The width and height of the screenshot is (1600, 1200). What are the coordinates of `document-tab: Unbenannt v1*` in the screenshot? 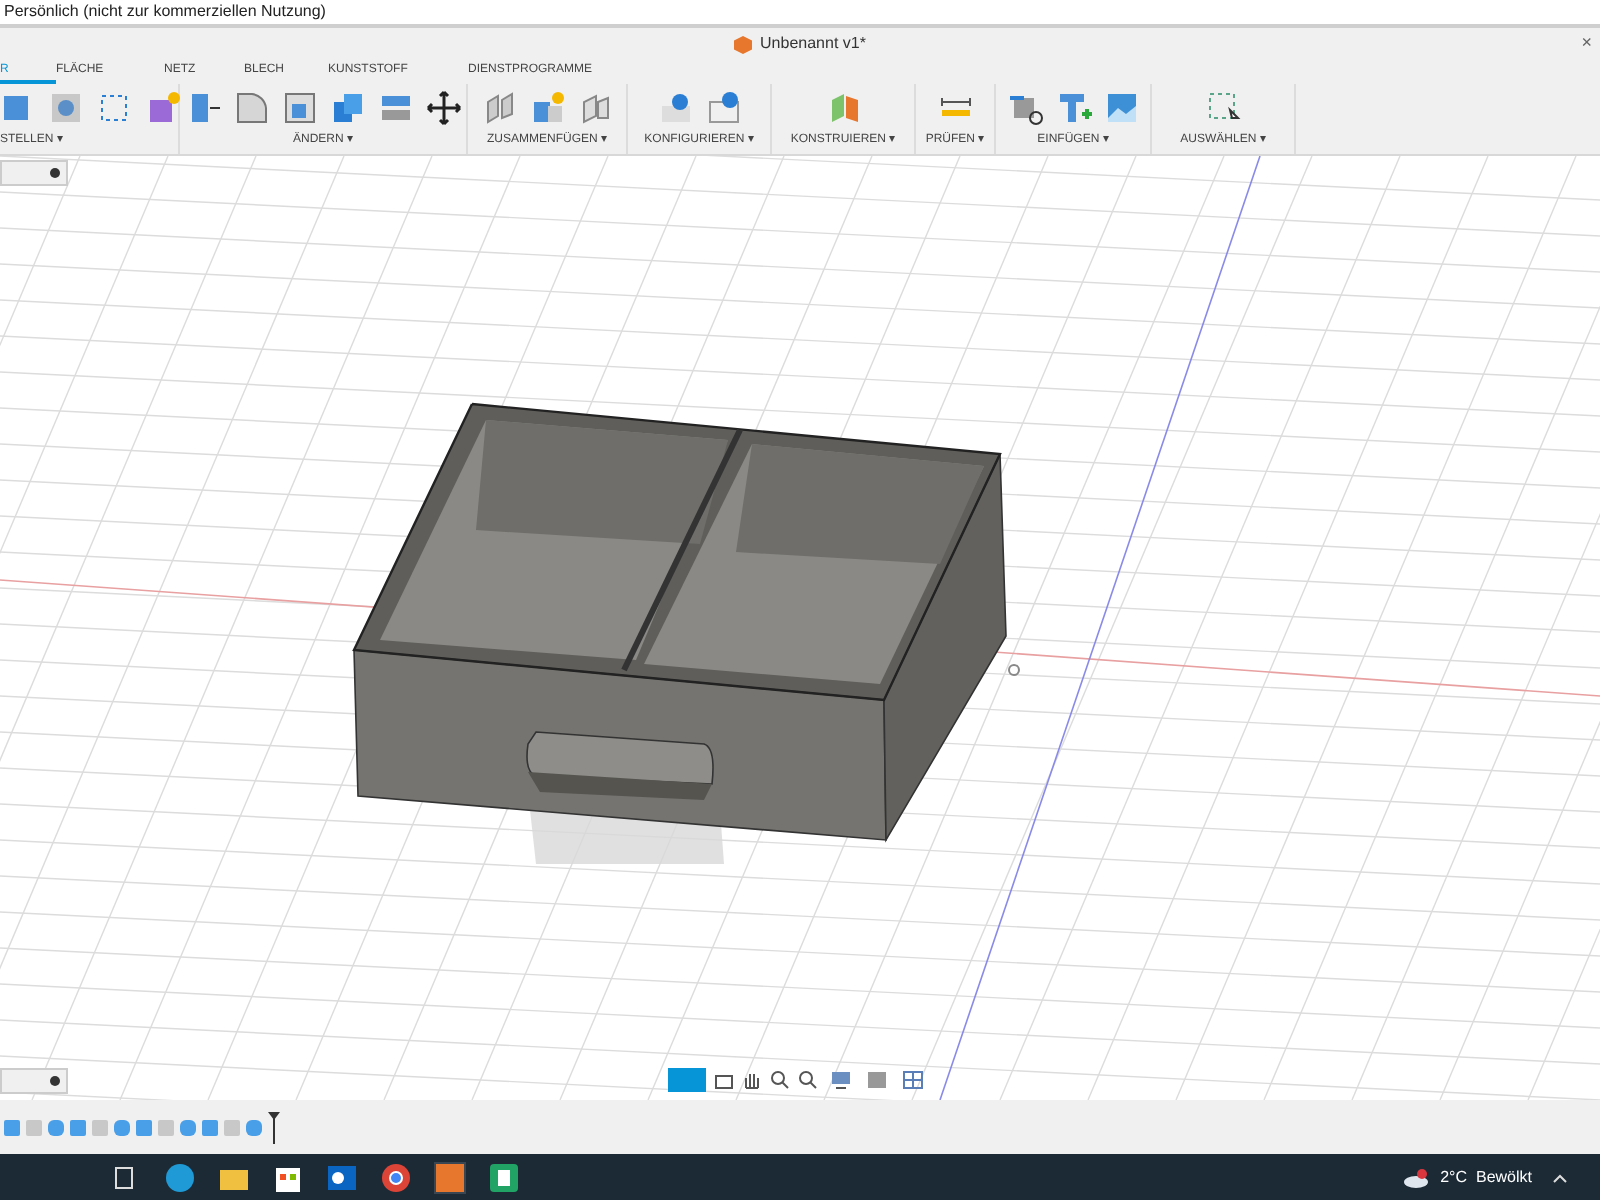 It's located at (813, 44).